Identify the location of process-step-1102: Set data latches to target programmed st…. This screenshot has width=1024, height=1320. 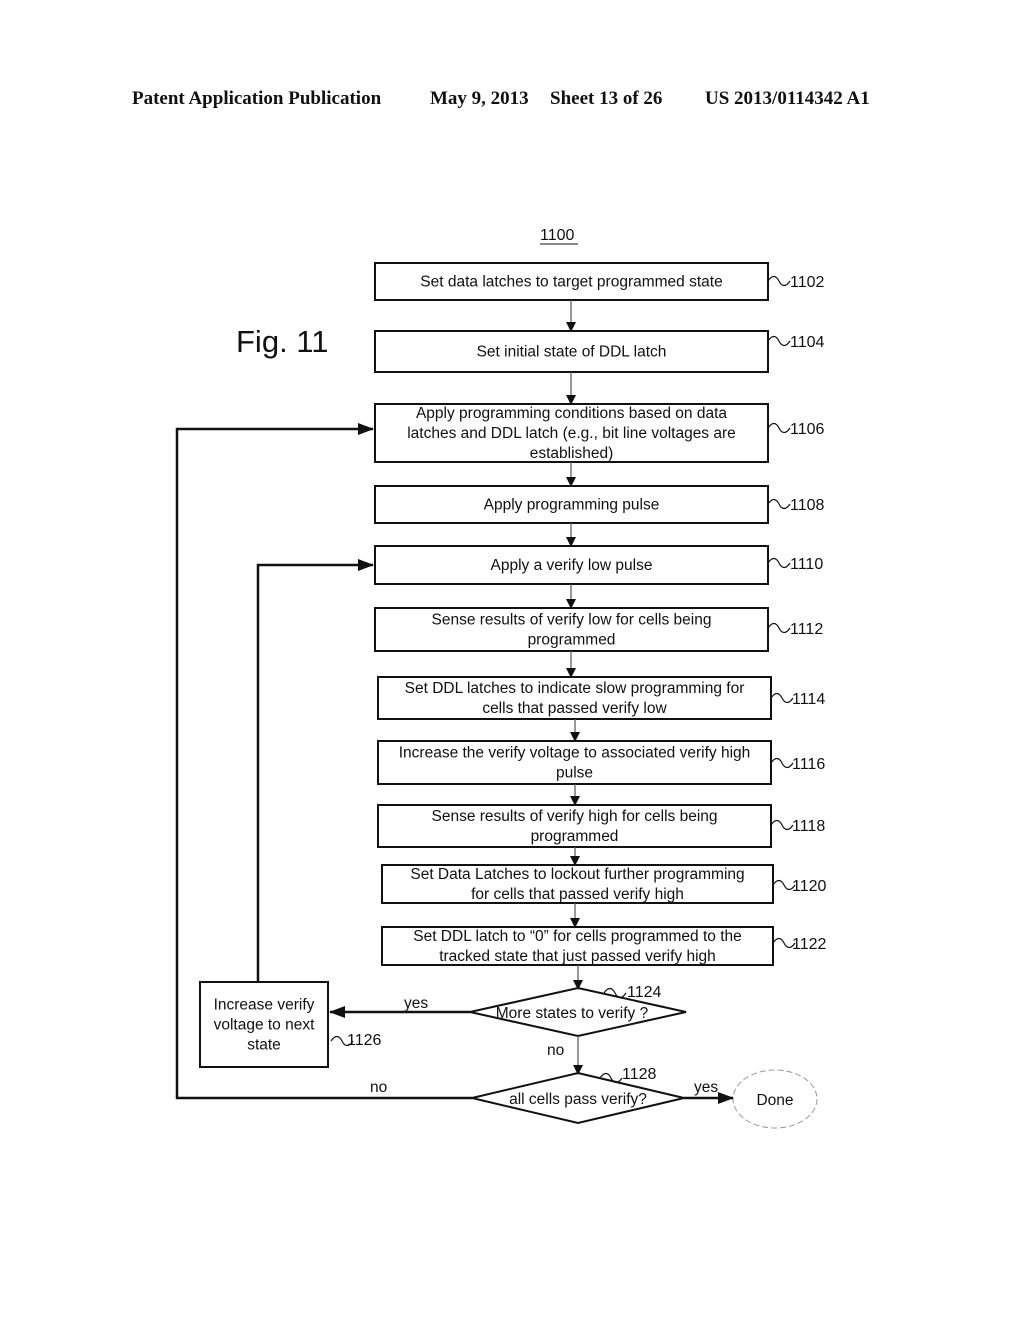
(599, 281).